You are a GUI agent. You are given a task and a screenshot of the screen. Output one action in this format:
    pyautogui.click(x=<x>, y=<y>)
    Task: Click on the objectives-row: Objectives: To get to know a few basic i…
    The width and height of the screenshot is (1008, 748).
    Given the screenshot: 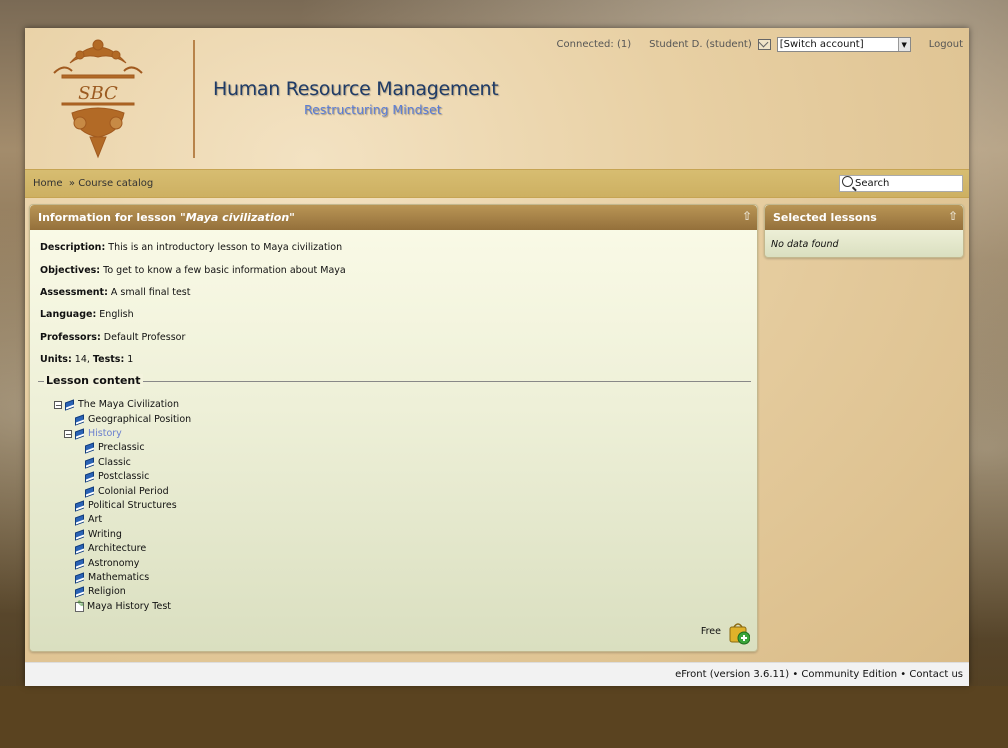 What is the action you would take?
    pyautogui.click(x=193, y=270)
    